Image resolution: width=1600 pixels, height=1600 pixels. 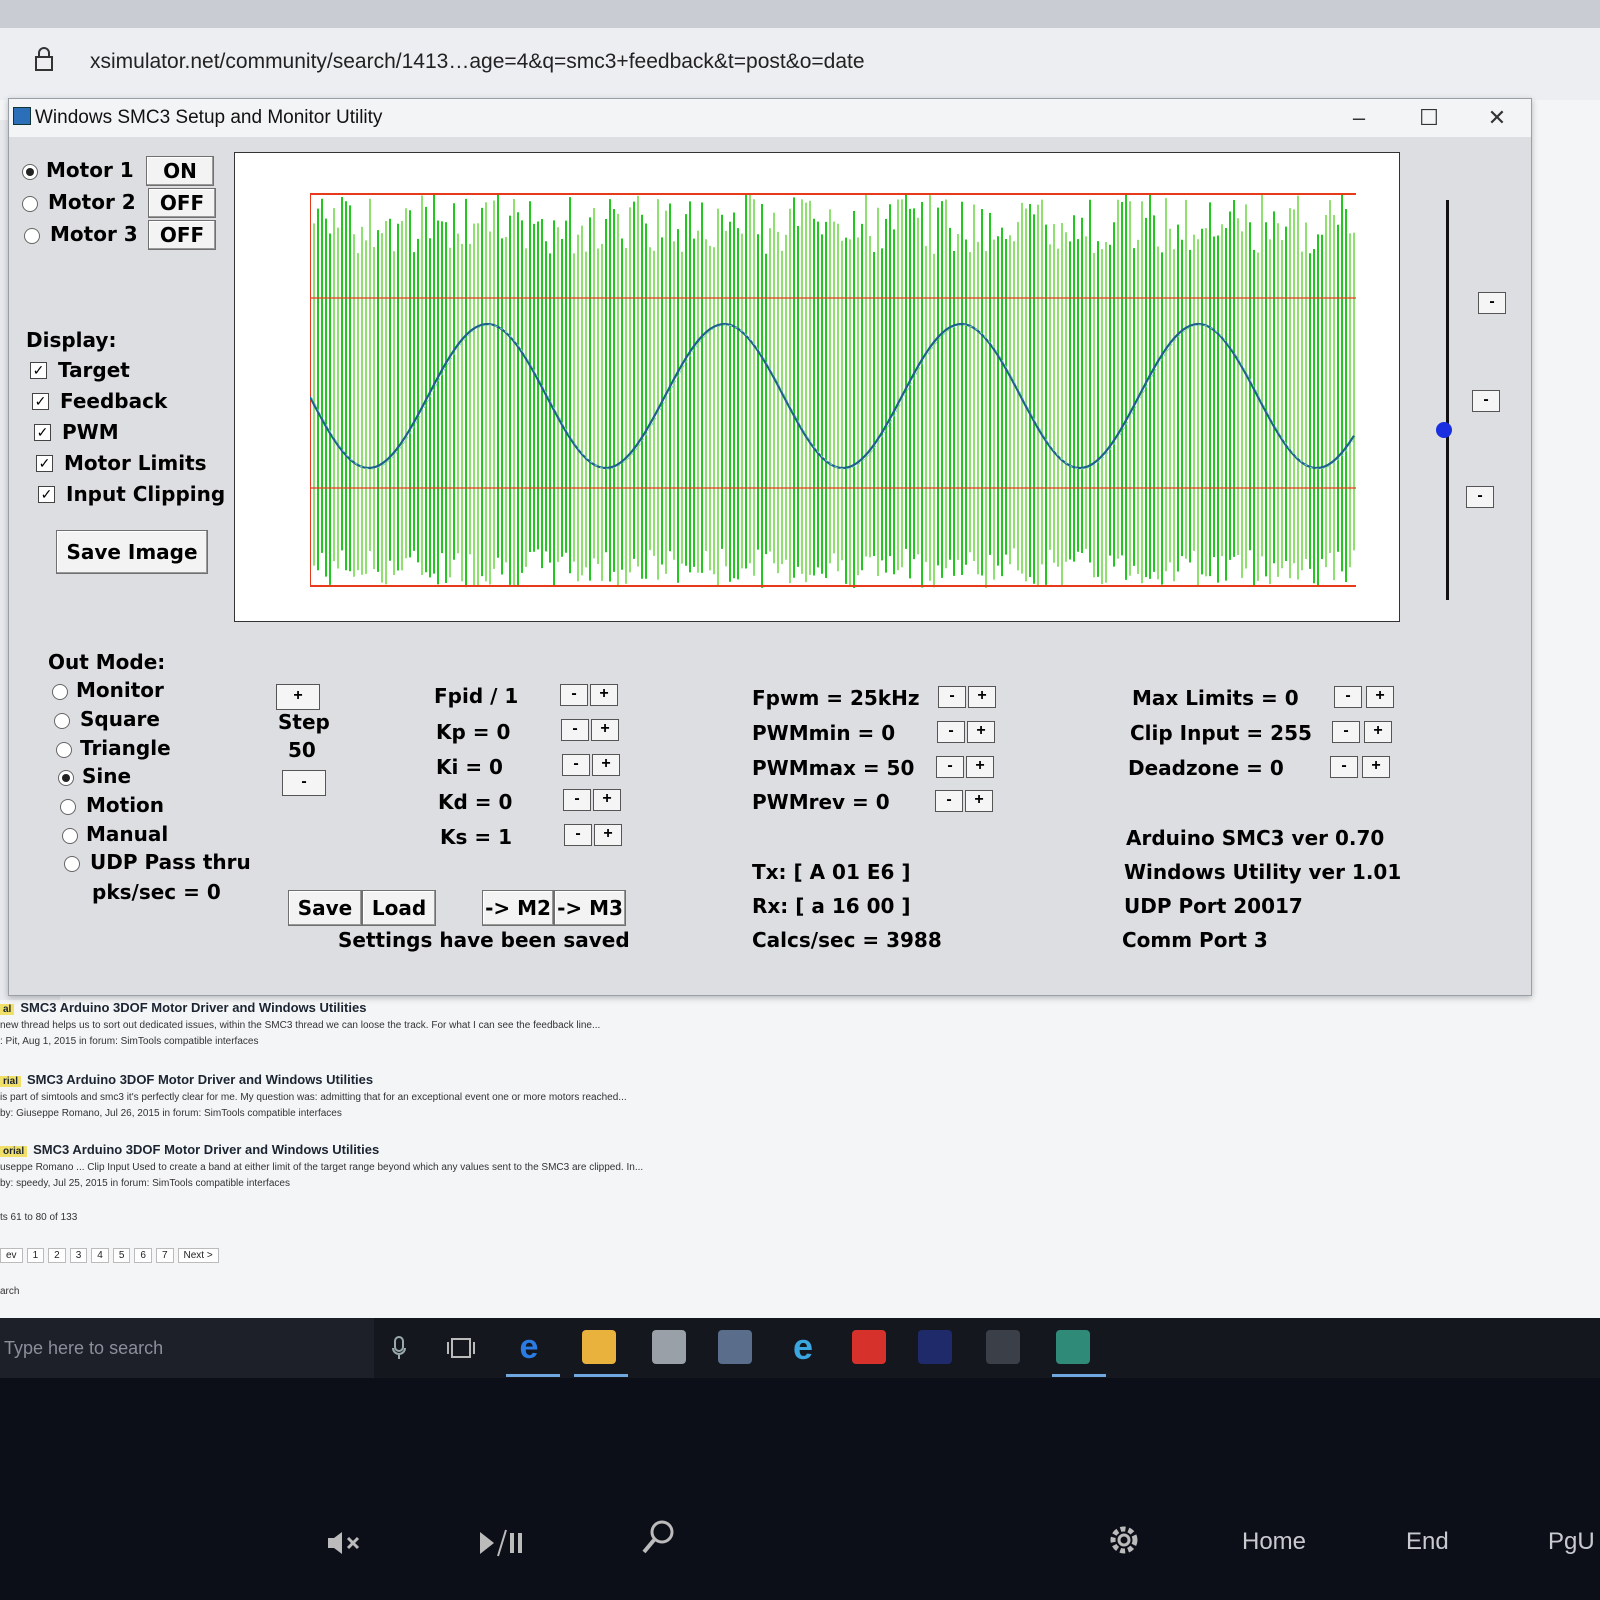 What do you see at coordinates (344, 1543) in the screenshot?
I see `mute-key-icon` at bounding box center [344, 1543].